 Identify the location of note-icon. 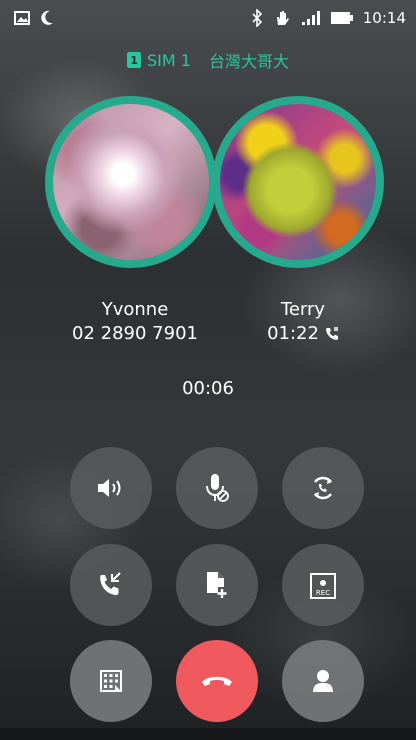
(217, 585).